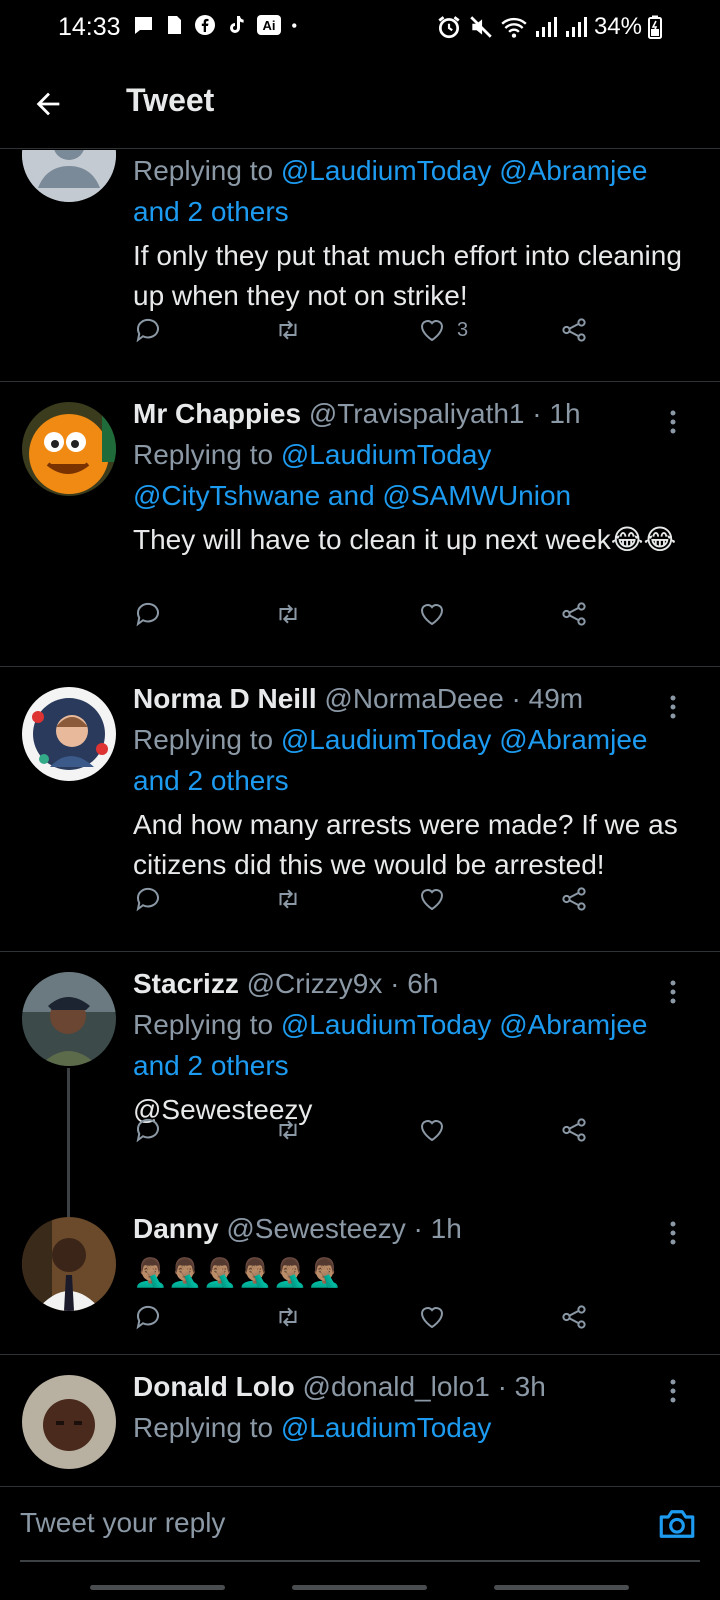  What do you see at coordinates (176, 1228) in the screenshot?
I see `author-name: Danny` at bounding box center [176, 1228].